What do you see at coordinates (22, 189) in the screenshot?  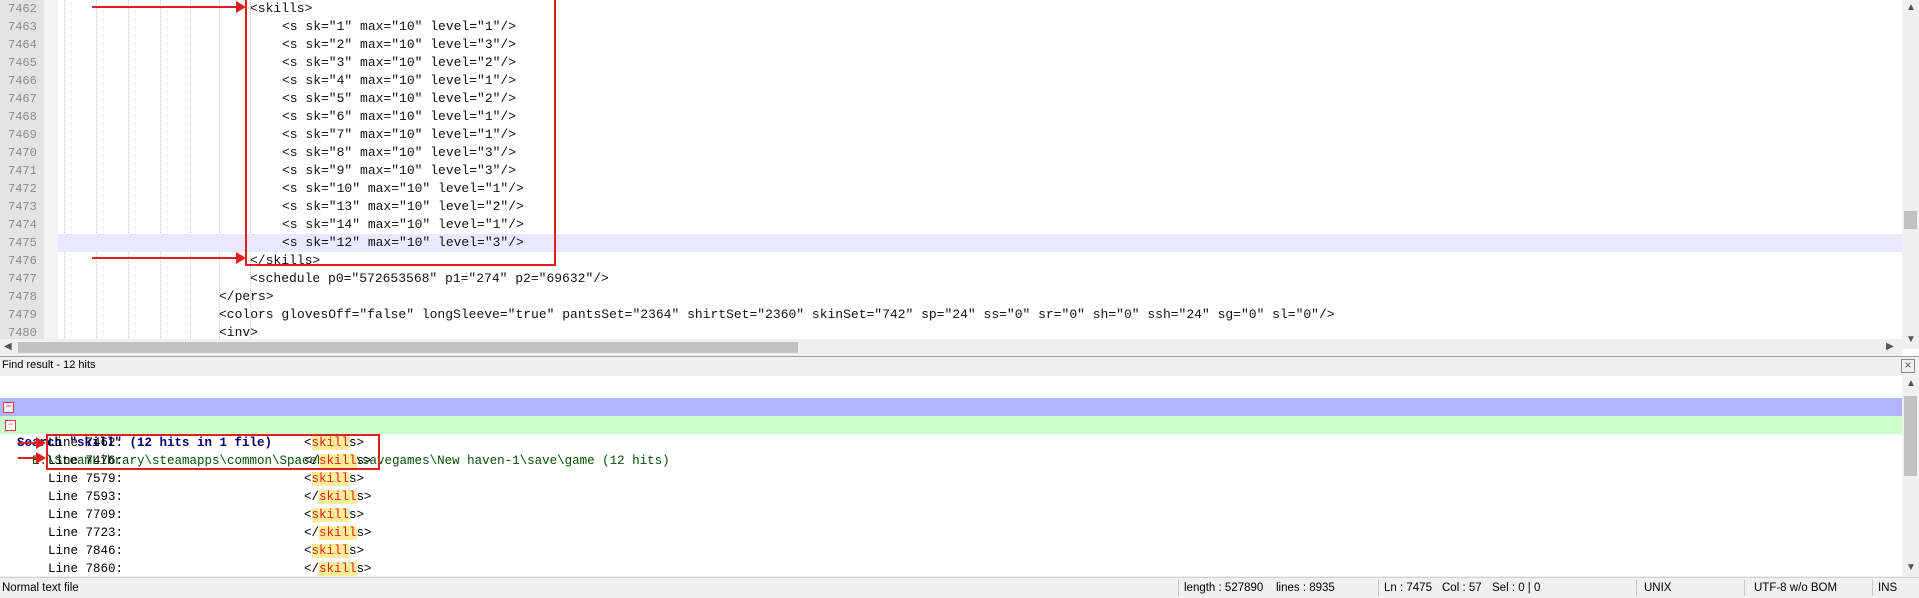 I see `line-number: 7472` at bounding box center [22, 189].